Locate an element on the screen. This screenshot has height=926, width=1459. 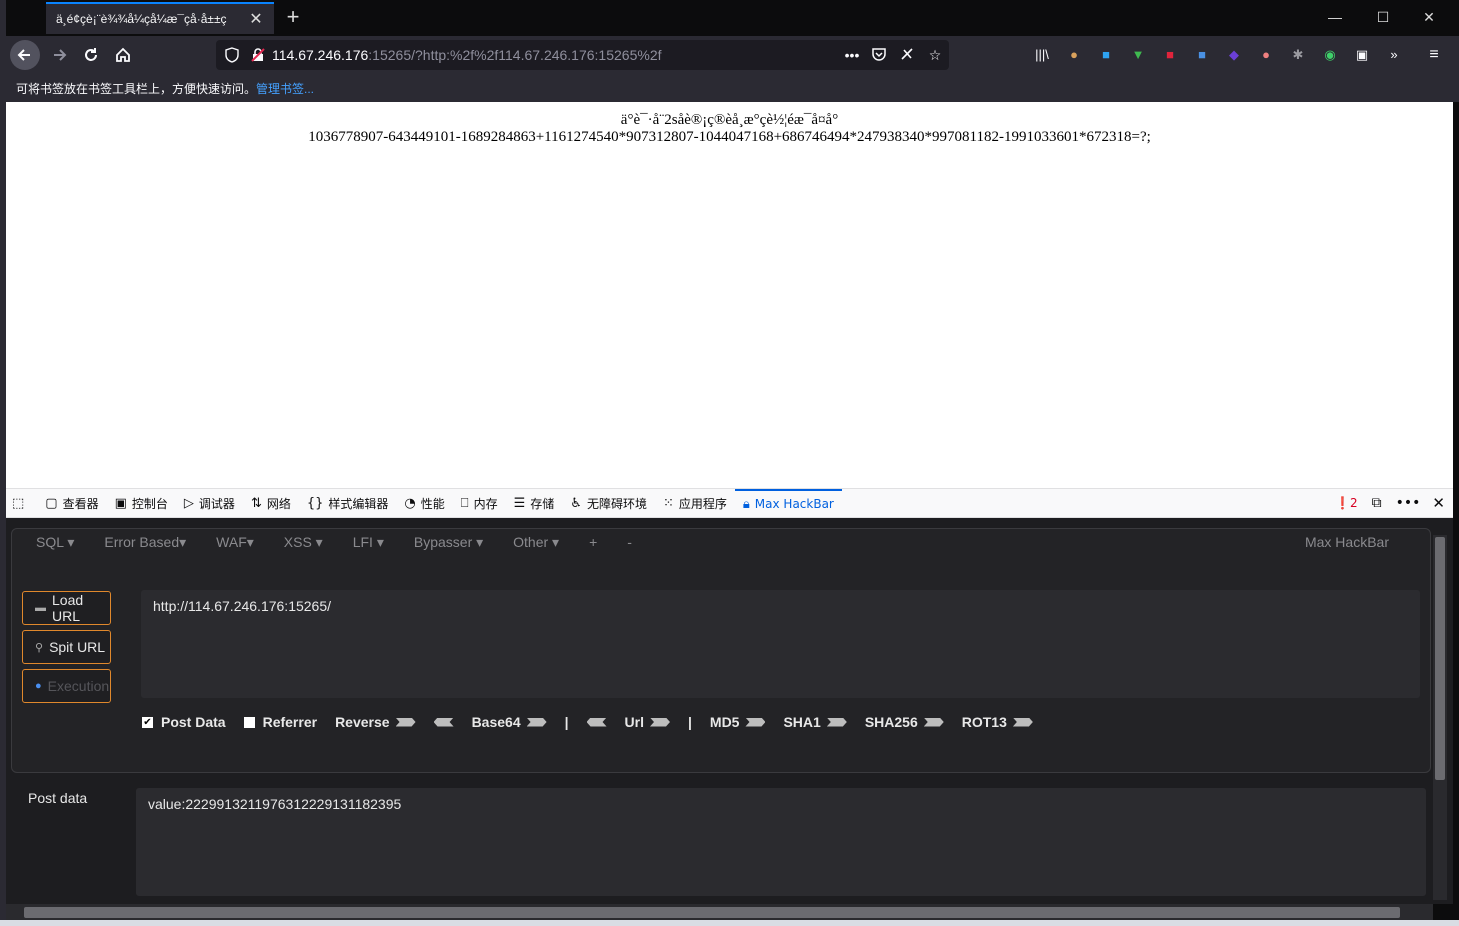
extension-puzzle-icon: ✱ is located at coordinates (1298, 55).